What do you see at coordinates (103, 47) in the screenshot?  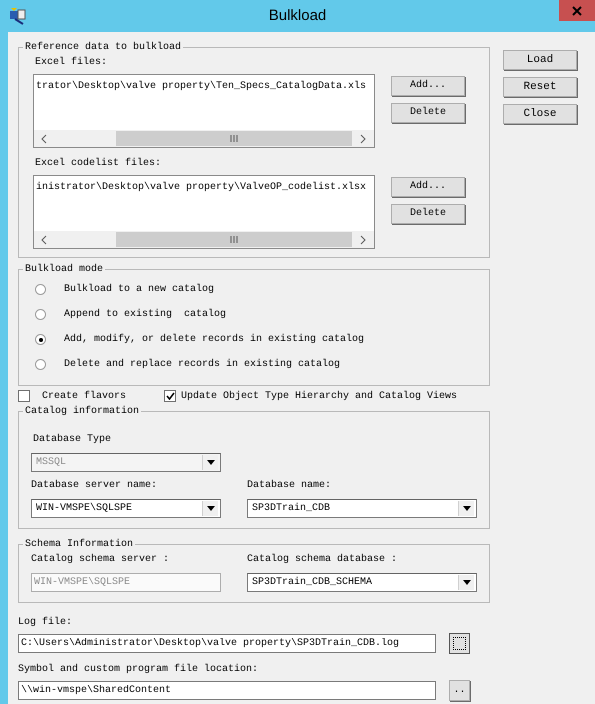 I see `group-title: Reference data to bulkload` at bounding box center [103, 47].